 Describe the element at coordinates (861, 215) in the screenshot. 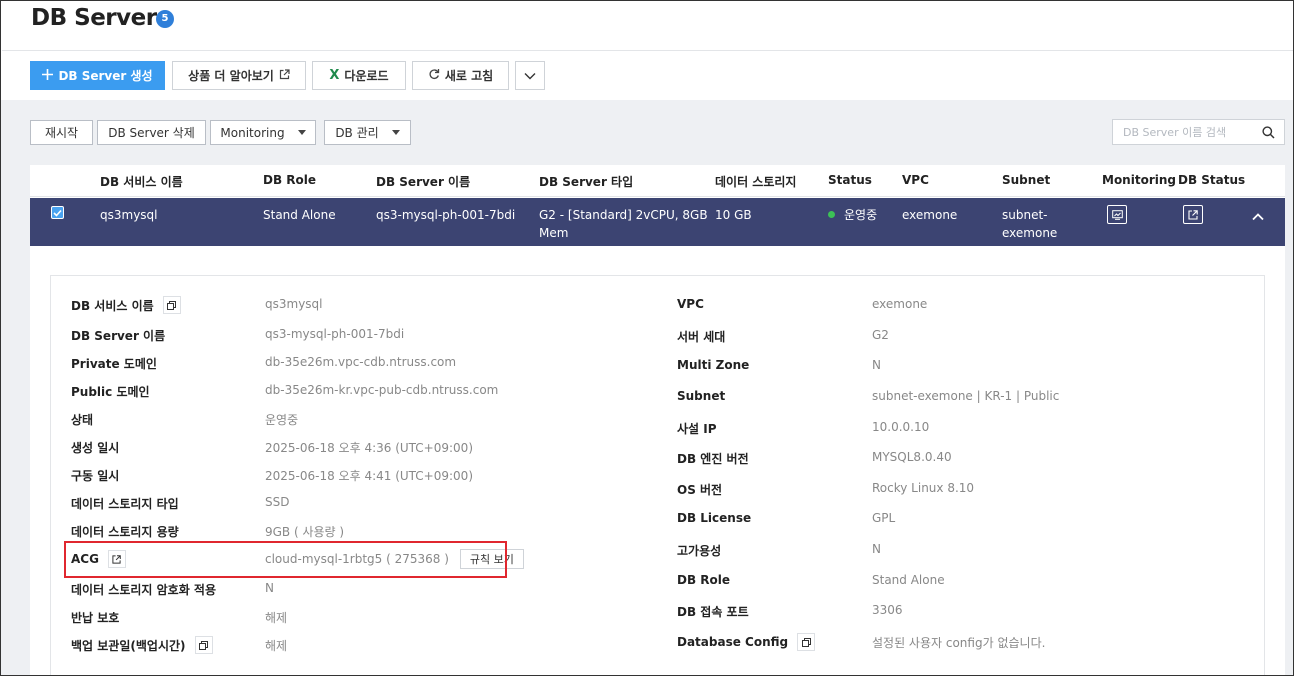

I see `status-text: 운영중` at that location.